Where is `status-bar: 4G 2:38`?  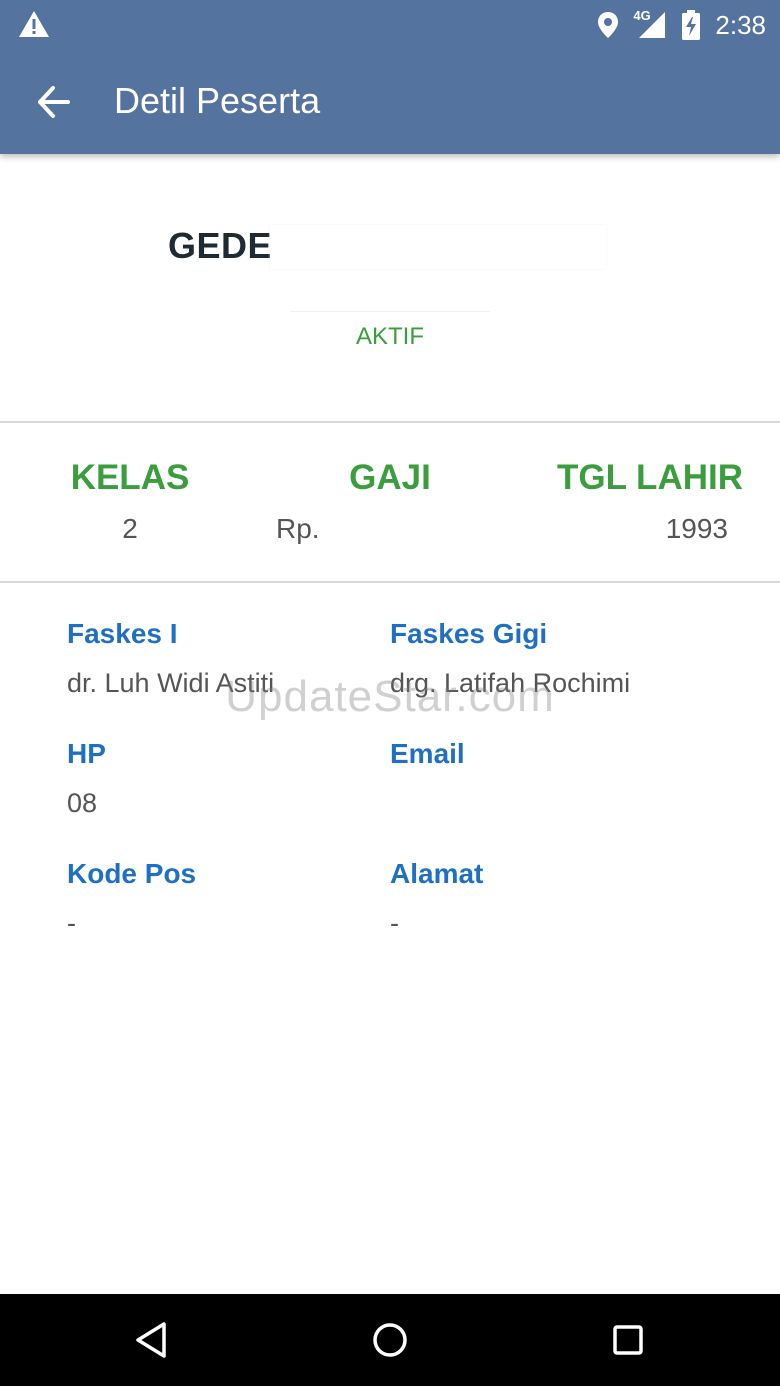 status-bar: 4G 2:38 is located at coordinates (390, 25).